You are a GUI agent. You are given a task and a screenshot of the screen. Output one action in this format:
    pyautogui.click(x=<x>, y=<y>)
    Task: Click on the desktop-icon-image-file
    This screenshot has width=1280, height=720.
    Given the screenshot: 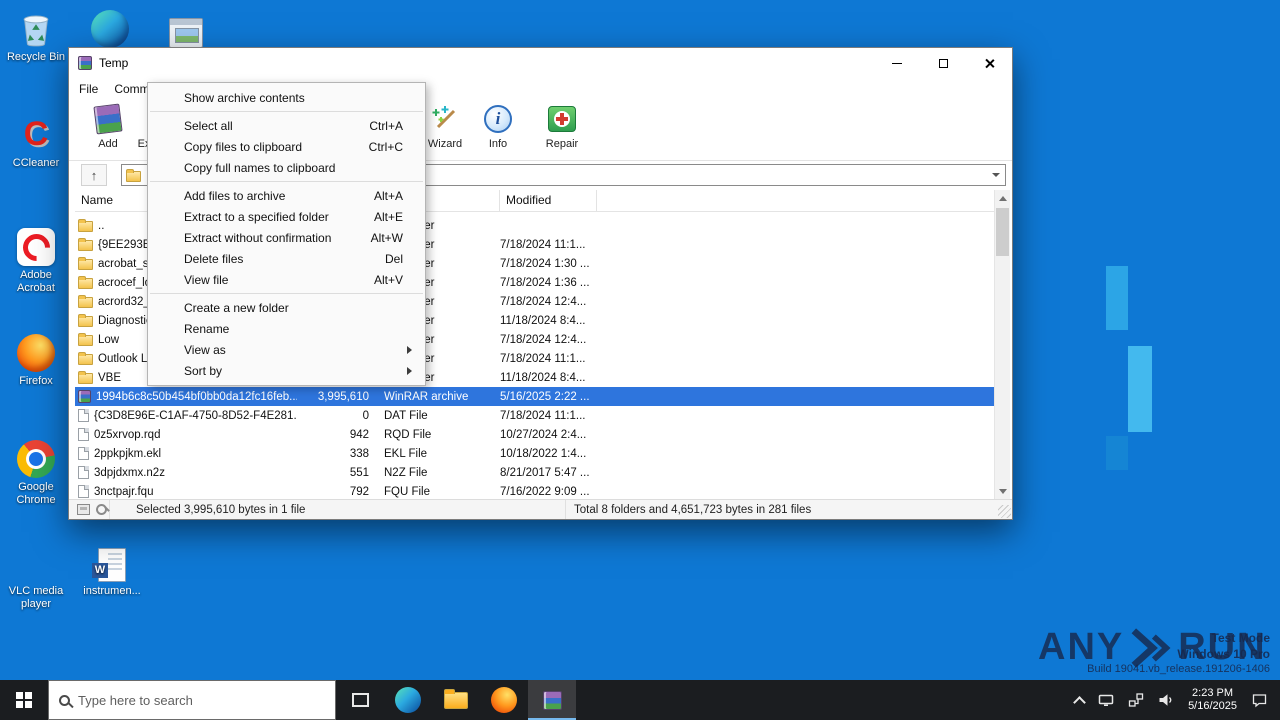 What is the action you would take?
    pyautogui.click(x=186, y=27)
    